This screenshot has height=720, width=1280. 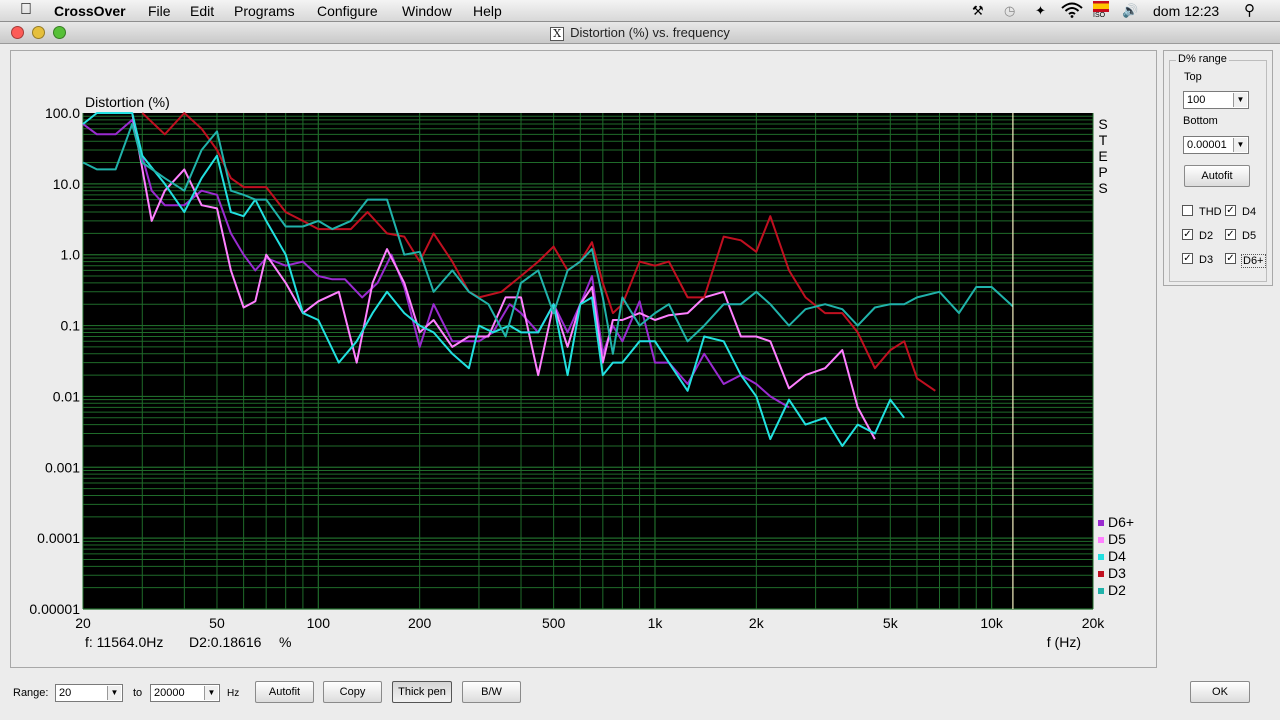 What do you see at coordinates (1117, 573) in the screenshot?
I see `legend-label: D3` at bounding box center [1117, 573].